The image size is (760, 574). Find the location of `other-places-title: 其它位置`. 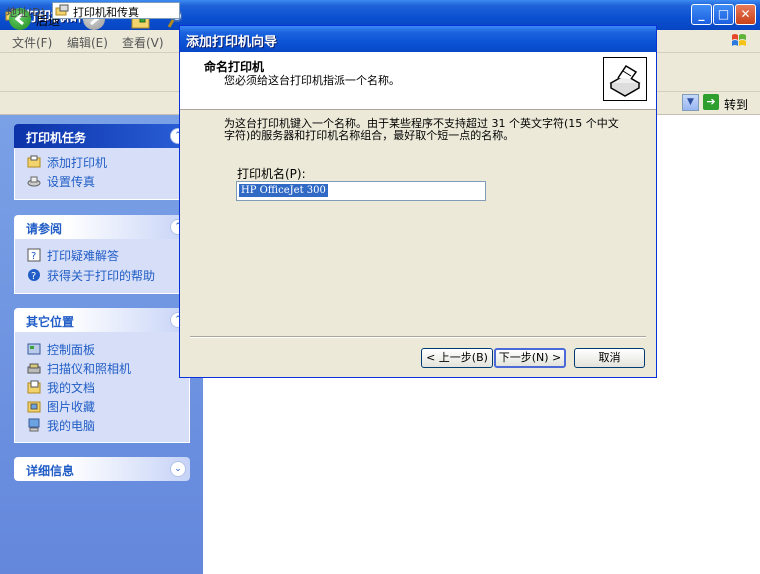

other-places-title: 其它位置 is located at coordinates (50, 322).